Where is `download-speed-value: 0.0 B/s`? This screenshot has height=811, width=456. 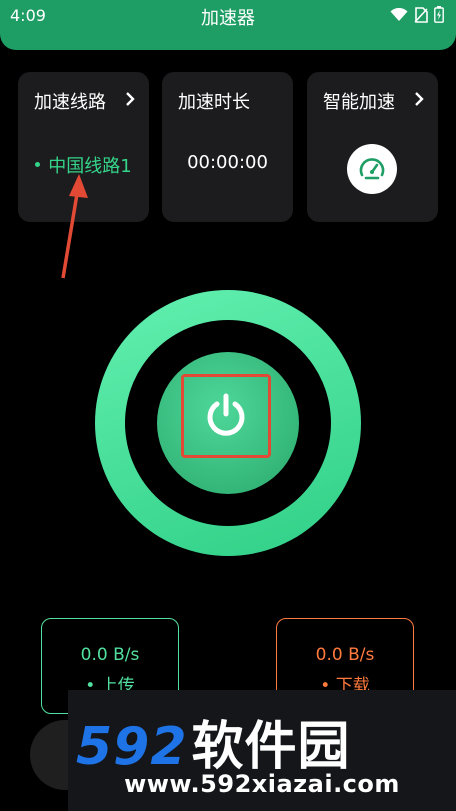 download-speed-value: 0.0 B/s is located at coordinates (345, 655).